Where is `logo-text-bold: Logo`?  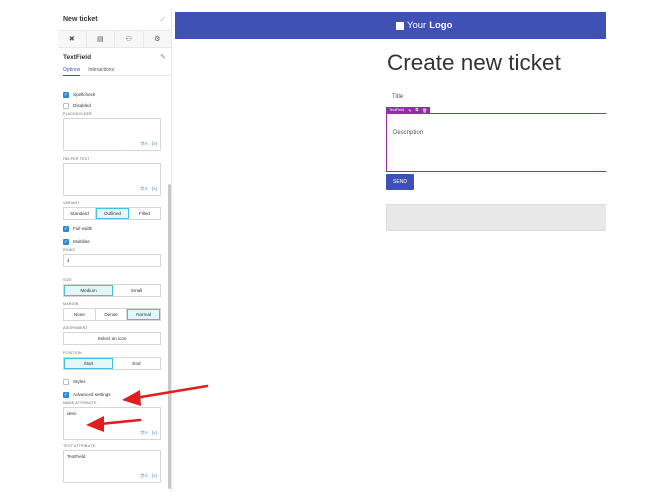
logo-text-bold: Logo is located at coordinates (441, 25).